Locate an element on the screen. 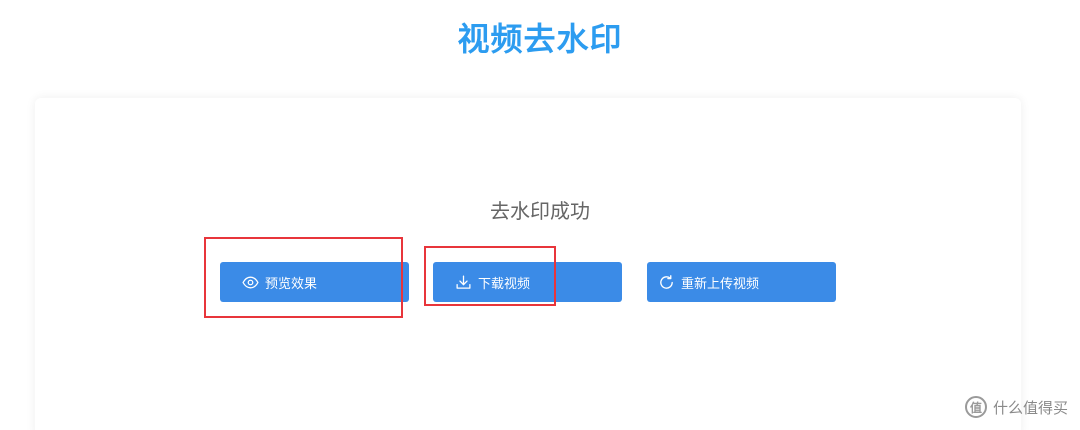 Image resolution: width=1080 pixels, height=430 pixels. site-watermark: 值 什么值得买 is located at coordinates (1016, 407).